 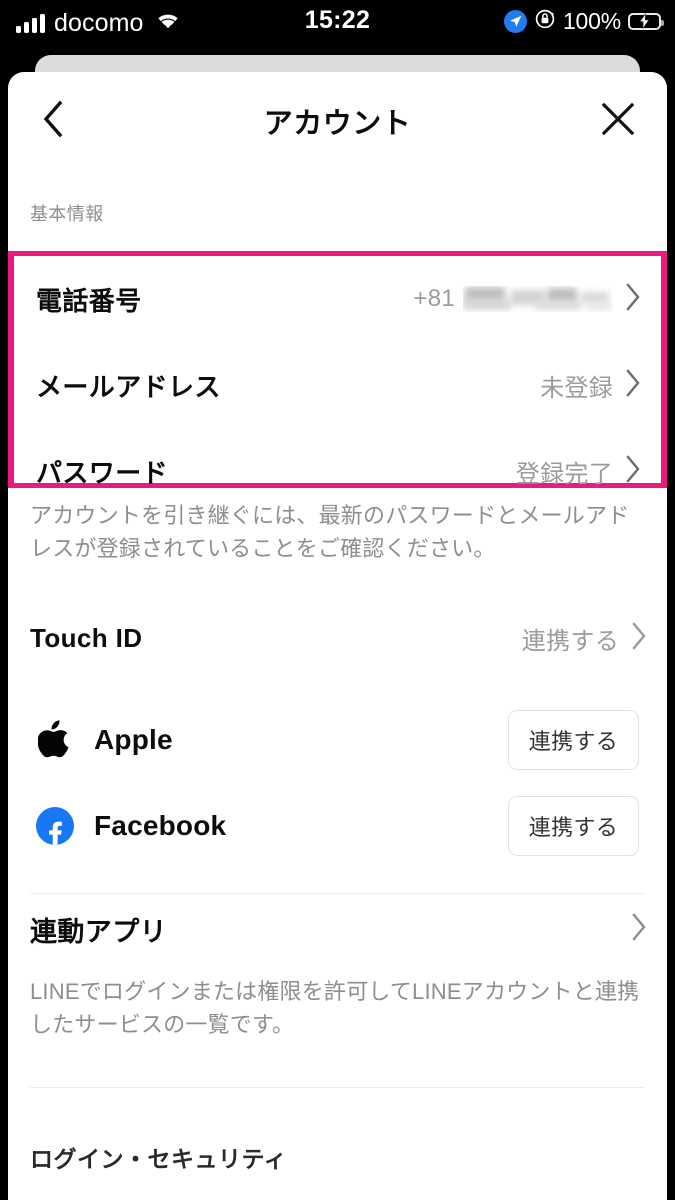 I want to click on close-icon, so click(x=618, y=121).